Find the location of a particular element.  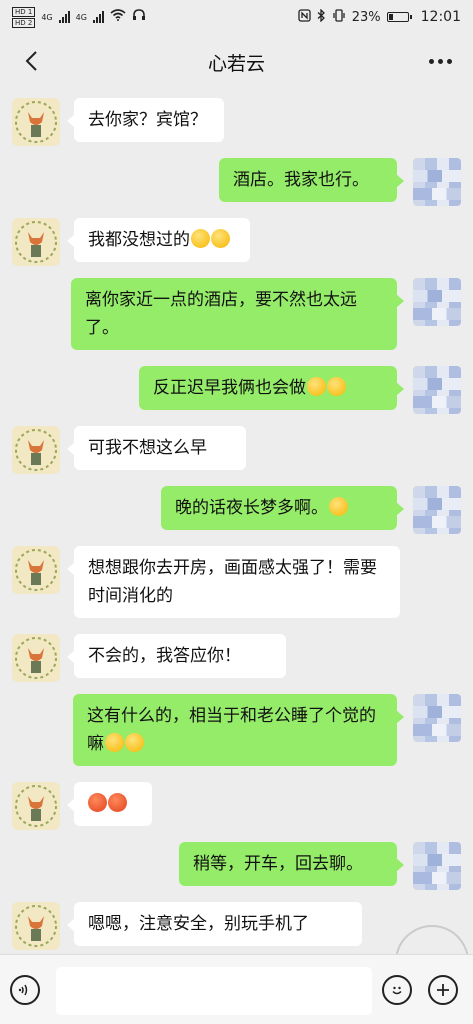

sent-message-bubble: 稍等，开车，回去聊。 is located at coordinates (291, 864).